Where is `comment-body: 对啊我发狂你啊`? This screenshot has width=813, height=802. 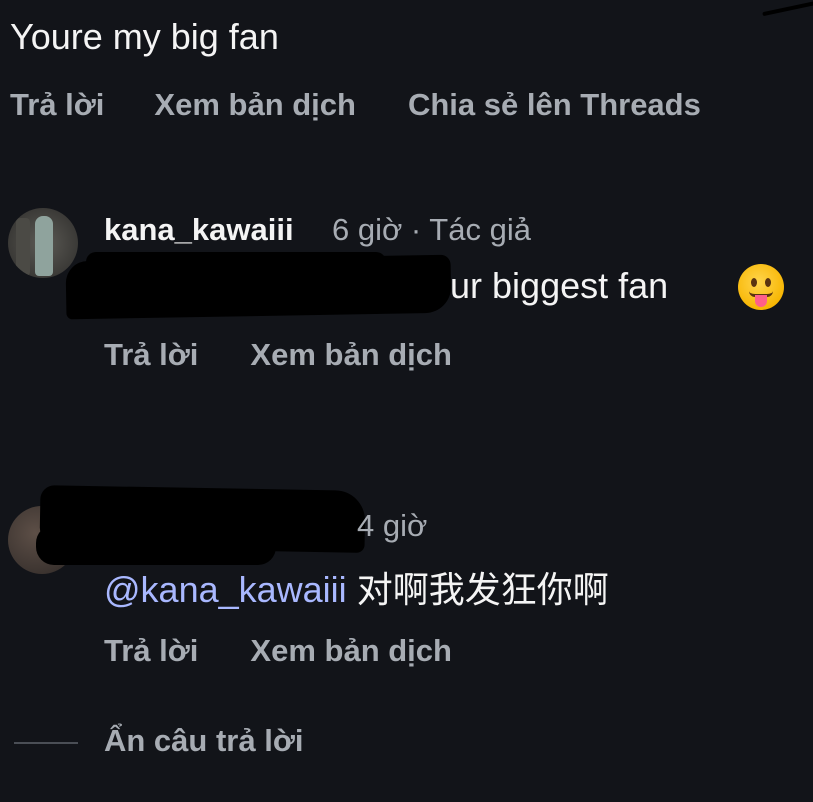
comment-body: 对啊我发狂你啊 is located at coordinates (482, 589).